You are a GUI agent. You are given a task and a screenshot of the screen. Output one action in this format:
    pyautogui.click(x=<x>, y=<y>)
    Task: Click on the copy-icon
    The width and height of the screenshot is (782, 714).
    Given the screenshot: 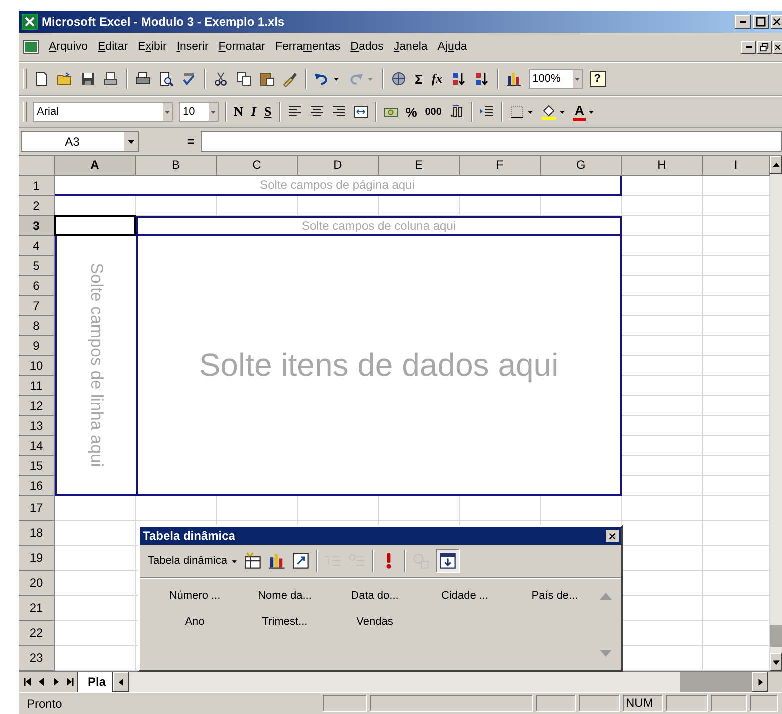 What is the action you would take?
    pyautogui.click(x=244, y=79)
    